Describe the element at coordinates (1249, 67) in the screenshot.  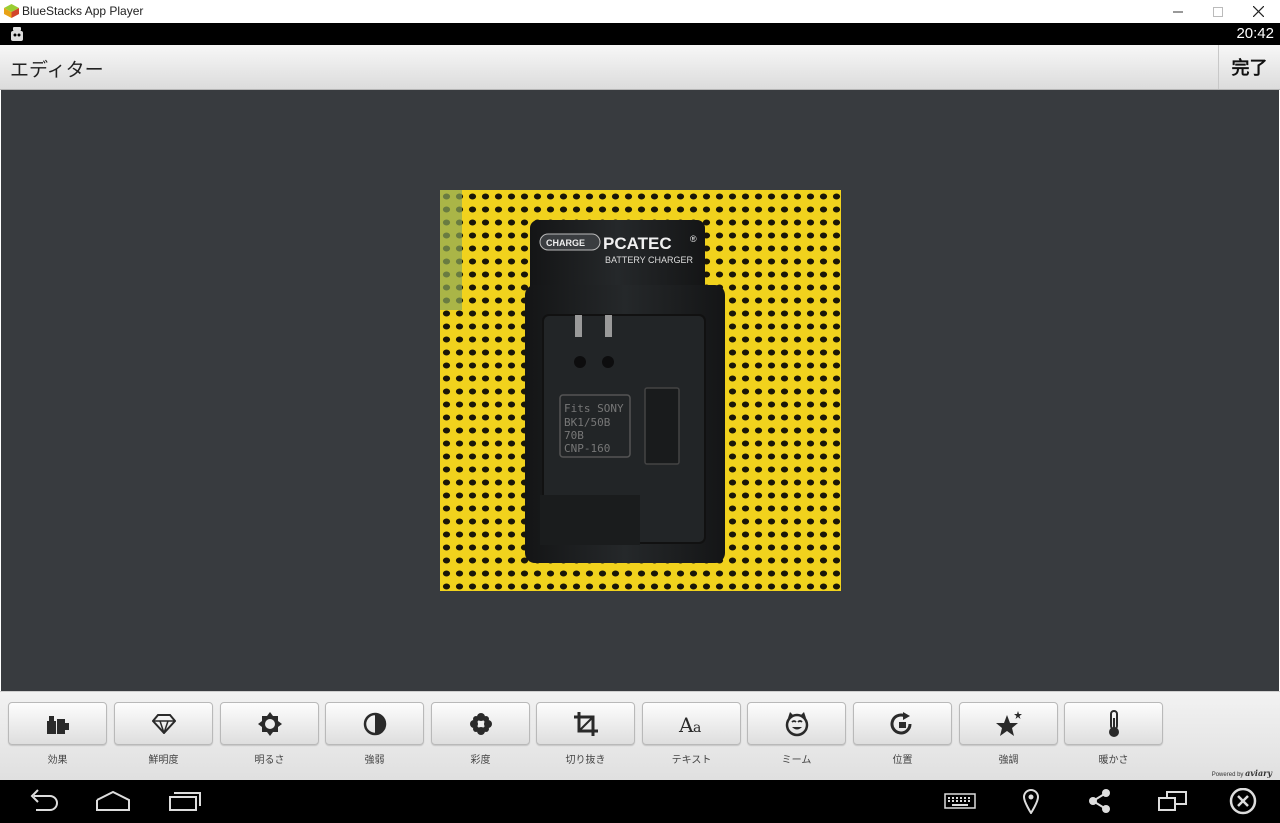
I see `done-button: 完了` at that location.